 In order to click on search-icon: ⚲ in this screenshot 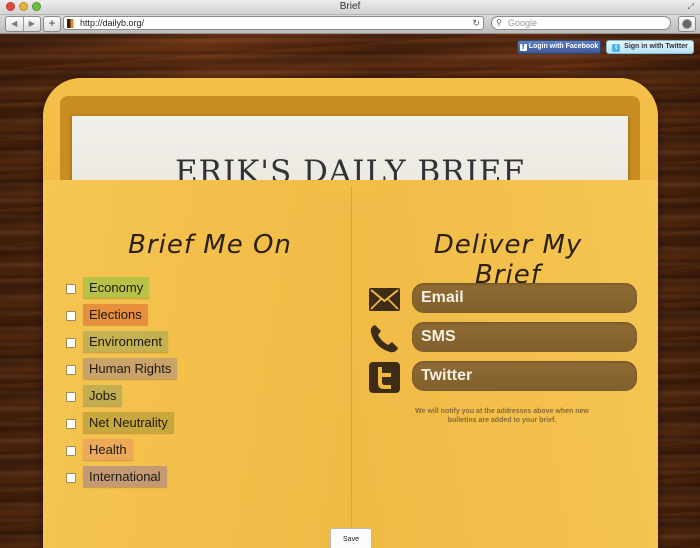, I will do `click(499, 22)`.